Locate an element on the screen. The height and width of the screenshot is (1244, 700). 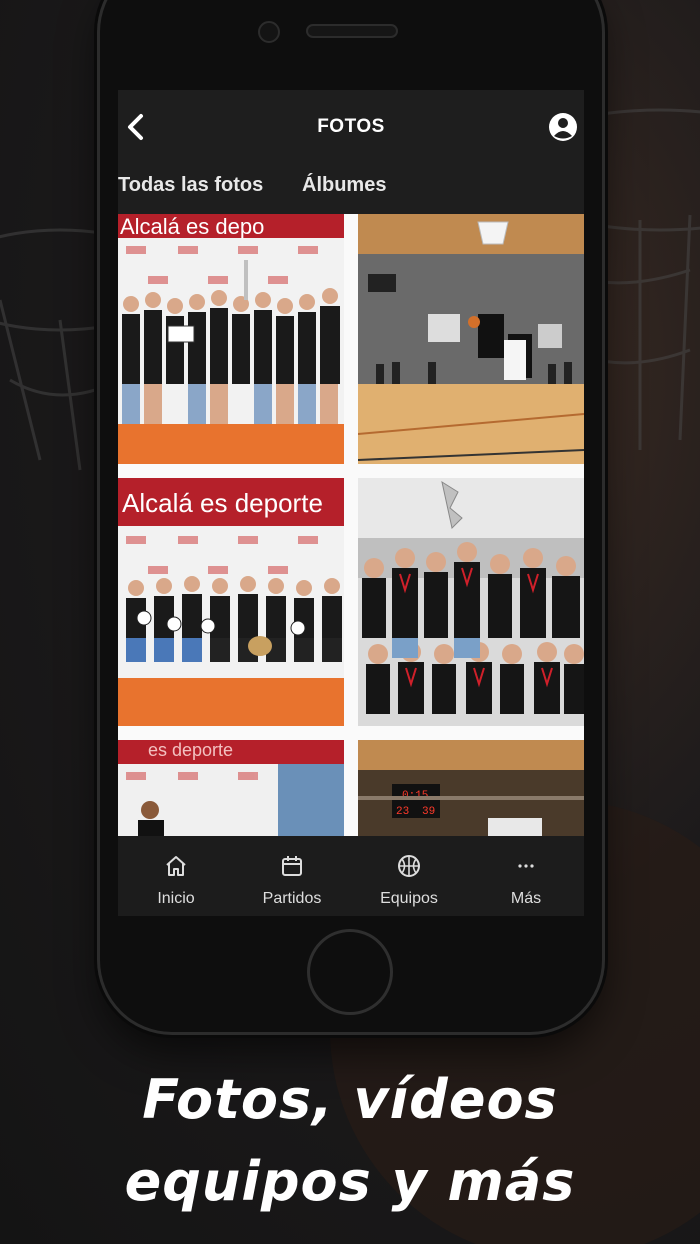
bottom-nav: Inicio Partidos Equipos Más is located at coordinates (351, 876).